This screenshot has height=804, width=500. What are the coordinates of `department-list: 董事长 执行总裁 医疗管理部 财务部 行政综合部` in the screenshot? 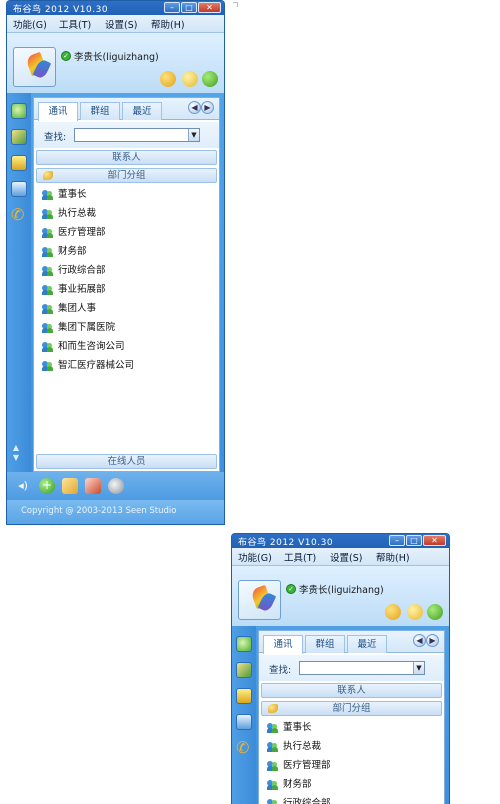 It's located at (351, 761).